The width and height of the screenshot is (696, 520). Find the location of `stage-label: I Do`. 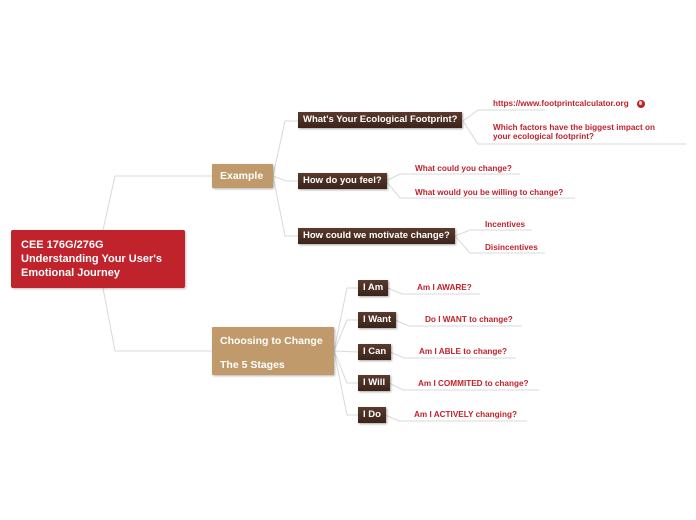

stage-label: I Do is located at coordinates (372, 414).